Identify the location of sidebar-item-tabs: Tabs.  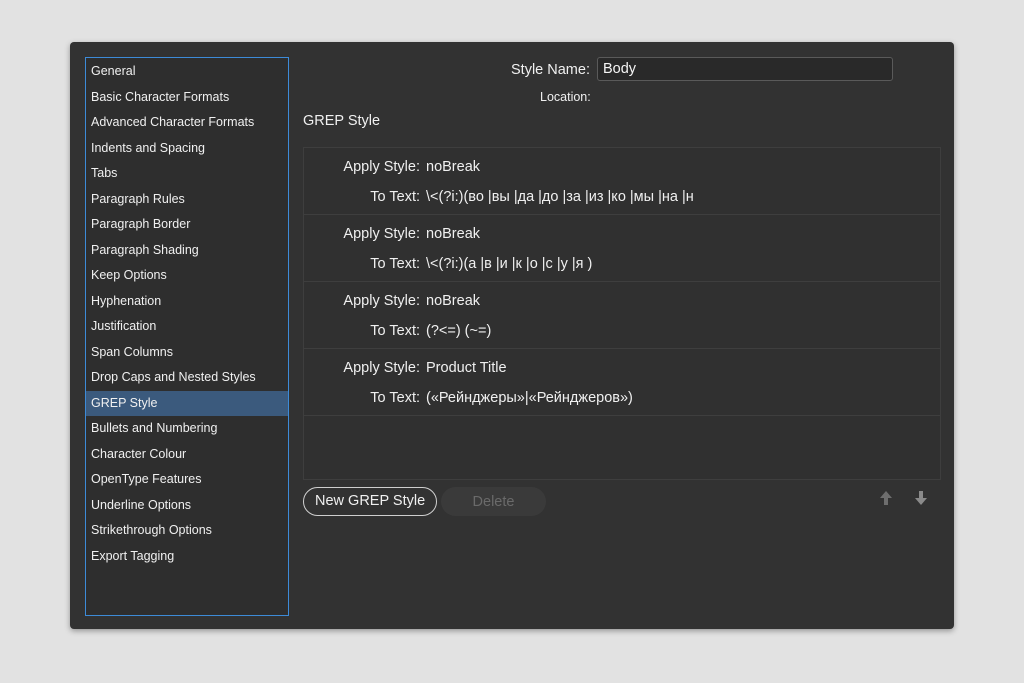
(187, 174).